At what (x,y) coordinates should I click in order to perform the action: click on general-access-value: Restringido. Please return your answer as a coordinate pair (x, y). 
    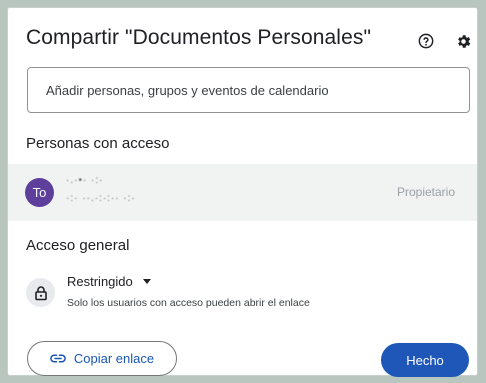
    Looking at the image, I should click on (100, 281).